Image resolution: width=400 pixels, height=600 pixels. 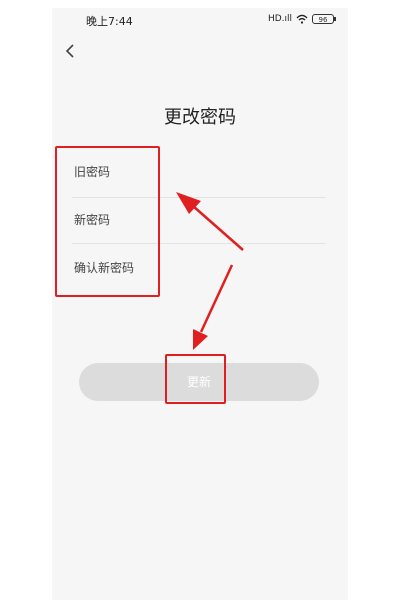 What do you see at coordinates (200, 117) in the screenshot?
I see `page-title: 更改密码` at bounding box center [200, 117].